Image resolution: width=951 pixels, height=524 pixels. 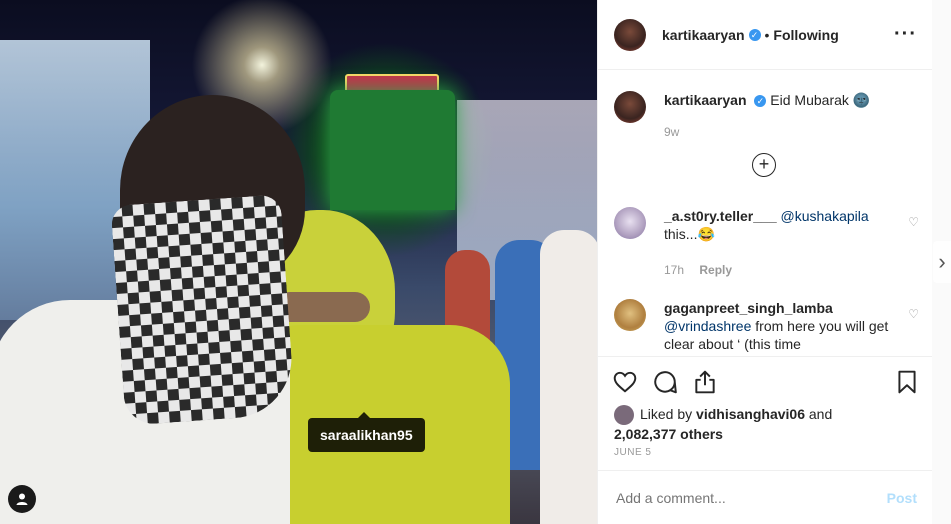 I want to click on bookmark-icon, so click(x=908, y=383).